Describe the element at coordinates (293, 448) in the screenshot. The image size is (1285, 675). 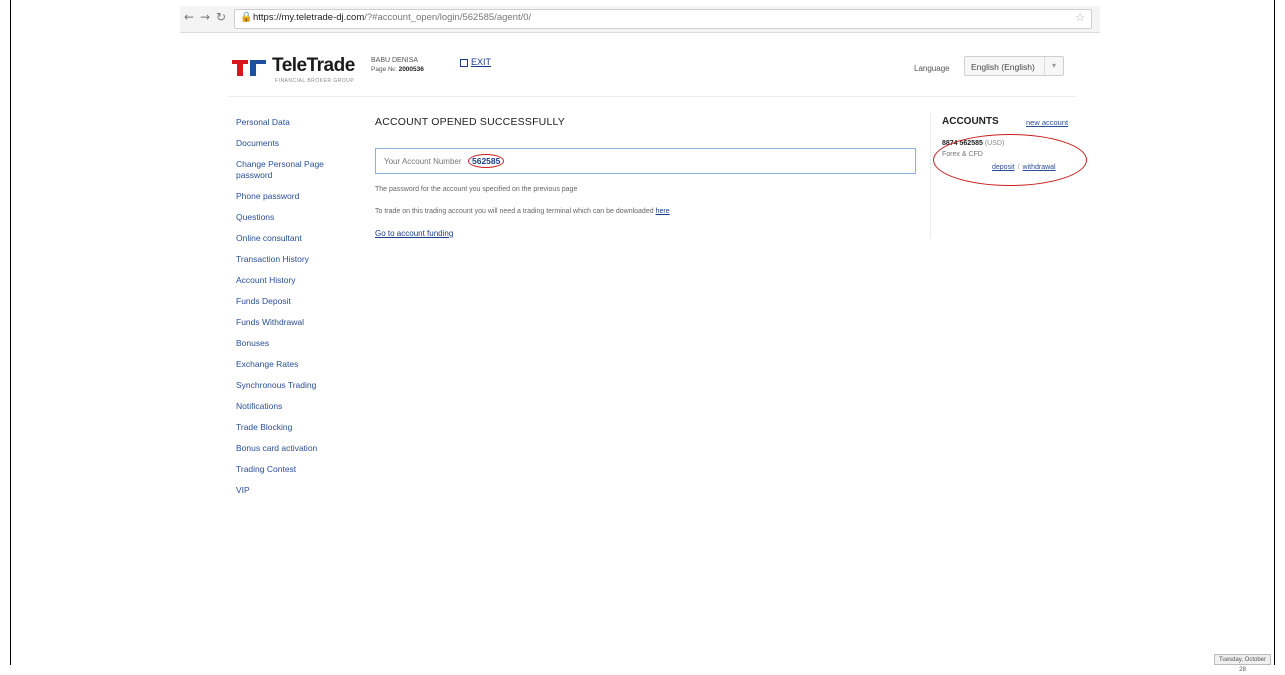
I see `sidebar-item-bonus-card: Bonus card activation` at that location.